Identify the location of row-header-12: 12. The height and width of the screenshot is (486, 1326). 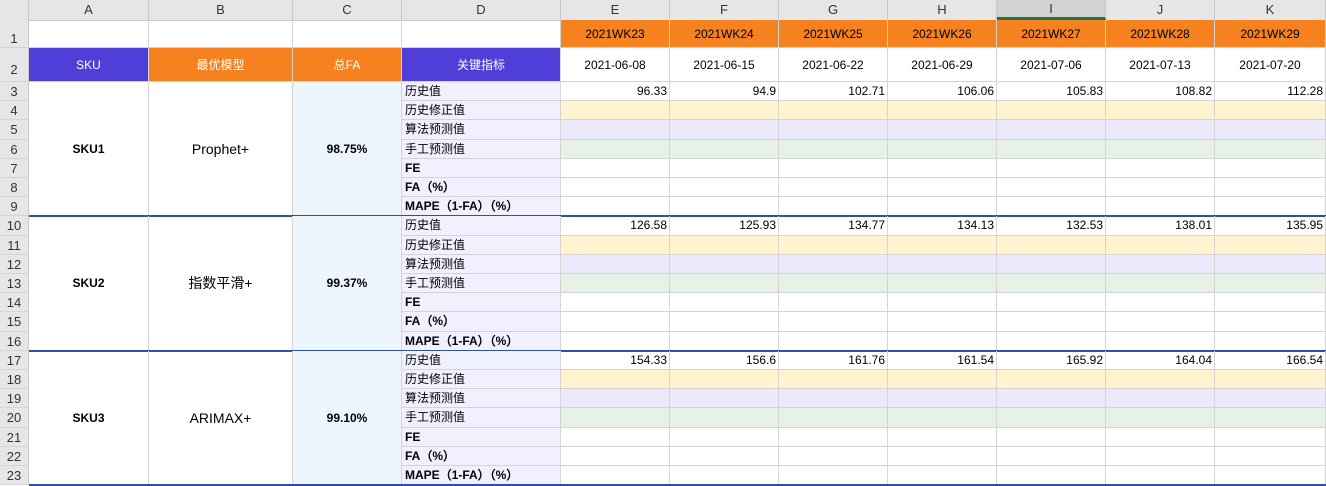
(14, 264).